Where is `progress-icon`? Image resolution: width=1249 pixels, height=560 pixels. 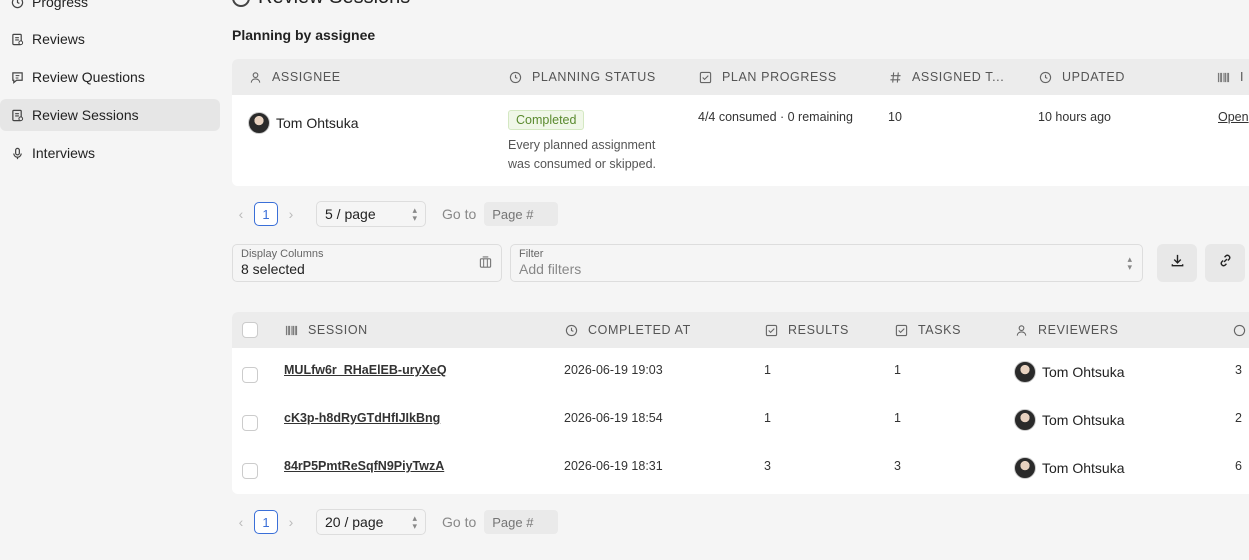
progress-icon is located at coordinates (17, 4).